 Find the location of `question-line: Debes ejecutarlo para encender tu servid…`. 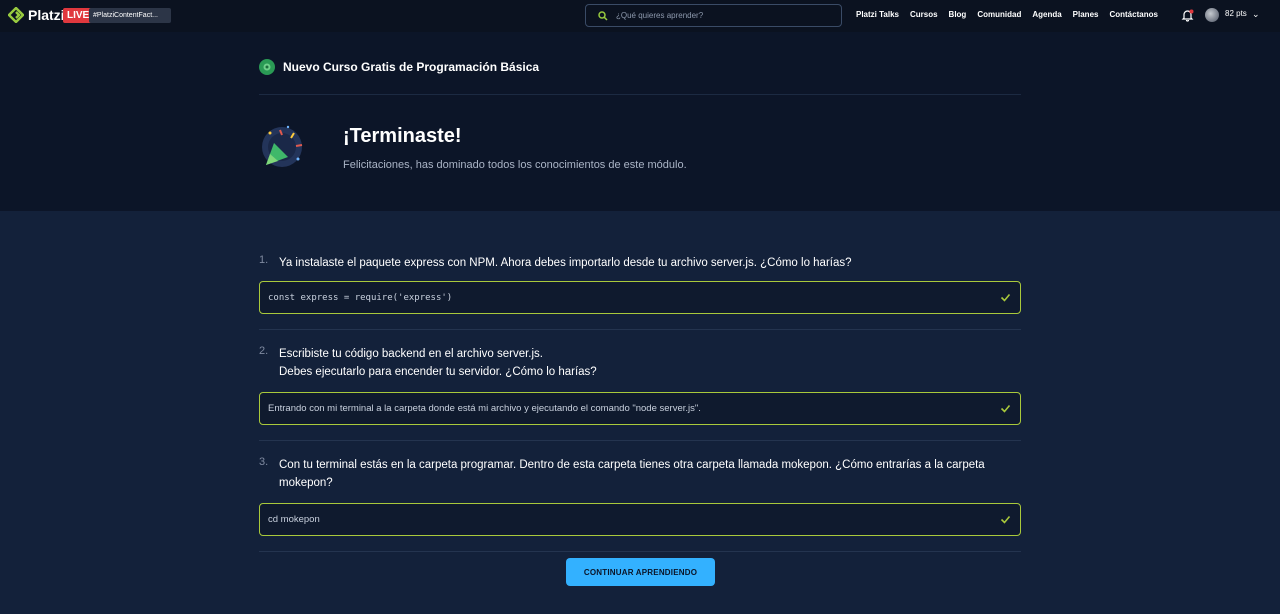

question-line: Debes ejecutarlo para encender tu servid… is located at coordinates (438, 372).